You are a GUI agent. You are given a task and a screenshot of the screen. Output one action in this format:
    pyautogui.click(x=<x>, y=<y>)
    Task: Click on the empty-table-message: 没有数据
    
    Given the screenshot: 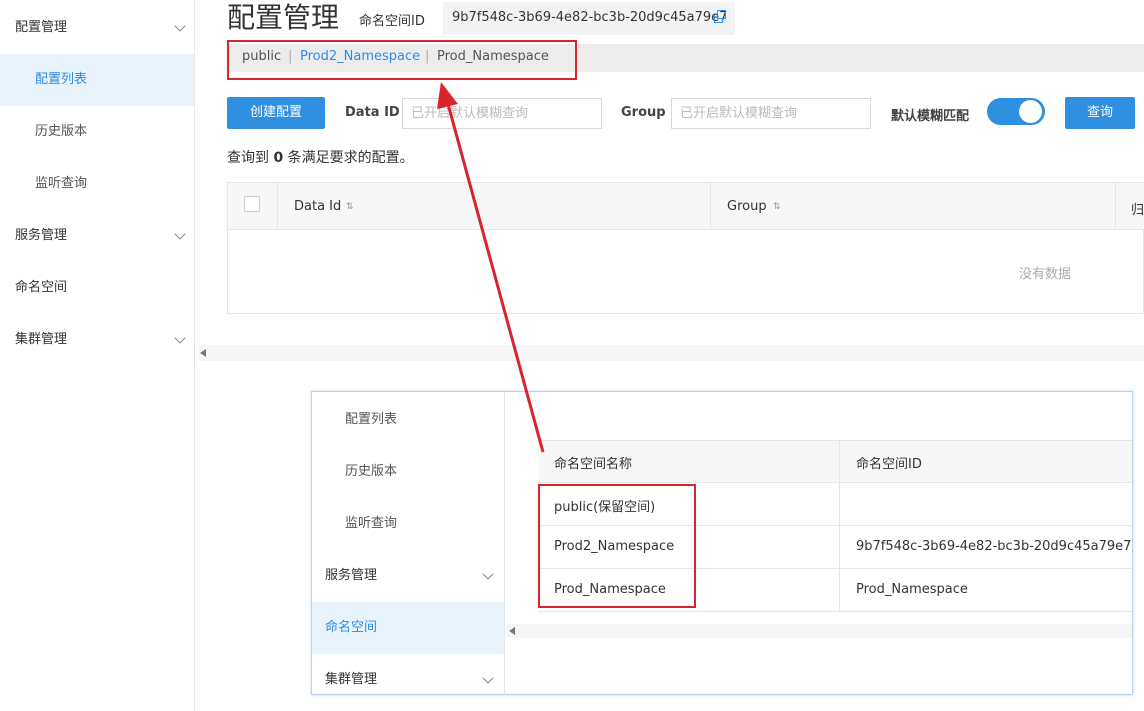 What is the action you would take?
    pyautogui.click(x=1045, y=274)
    